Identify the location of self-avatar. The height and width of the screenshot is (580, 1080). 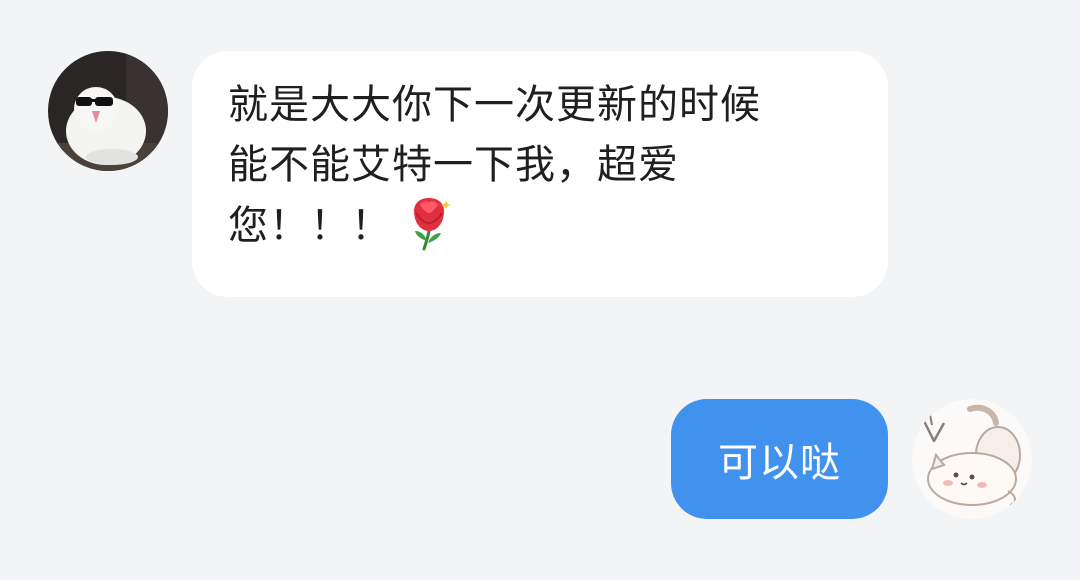
(972, 459).